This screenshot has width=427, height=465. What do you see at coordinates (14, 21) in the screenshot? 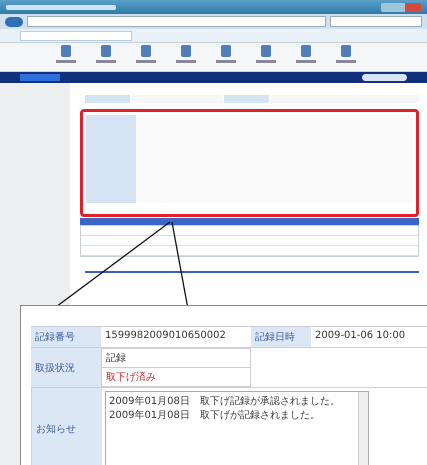
I see `back-button` at bounding box center [14, 21].